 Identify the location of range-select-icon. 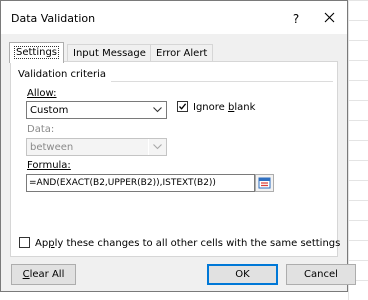
(264, 183).